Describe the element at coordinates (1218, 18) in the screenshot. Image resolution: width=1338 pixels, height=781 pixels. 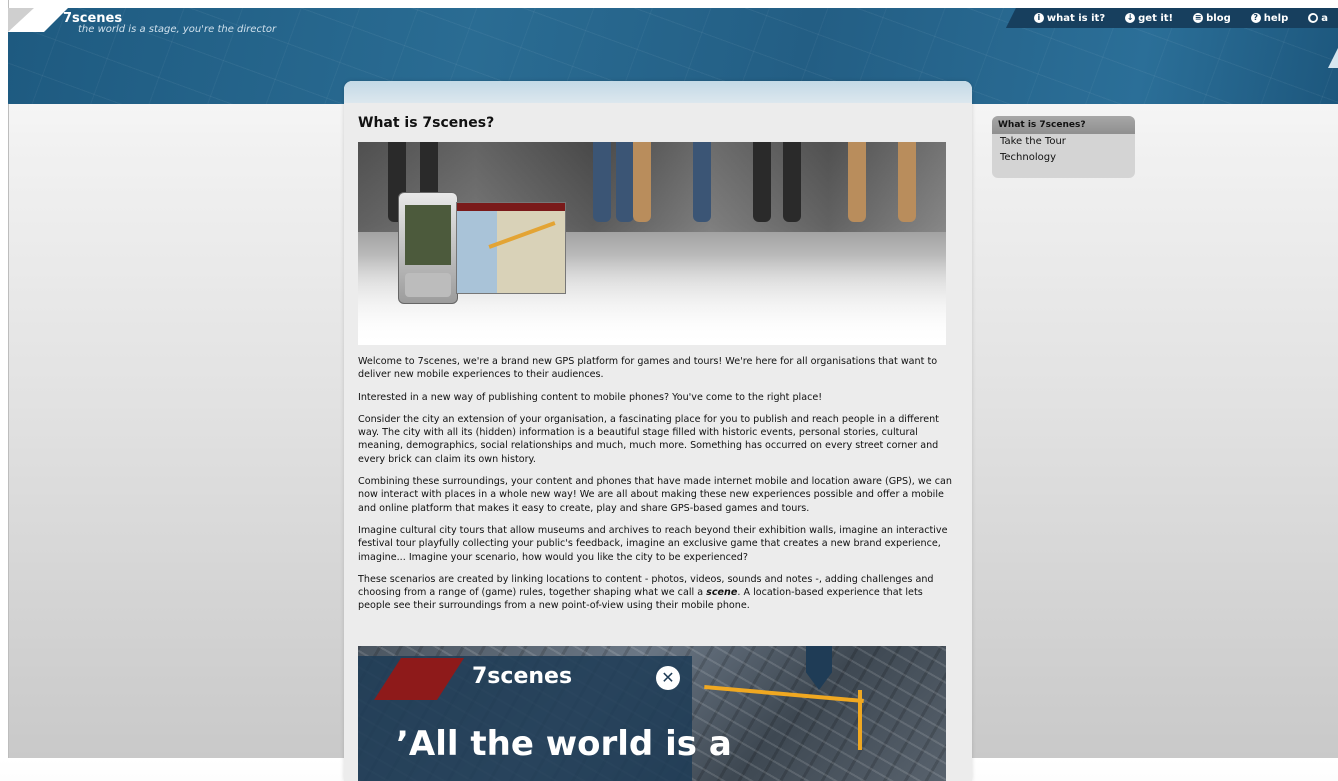
I see `nav-label: blog` at that location.